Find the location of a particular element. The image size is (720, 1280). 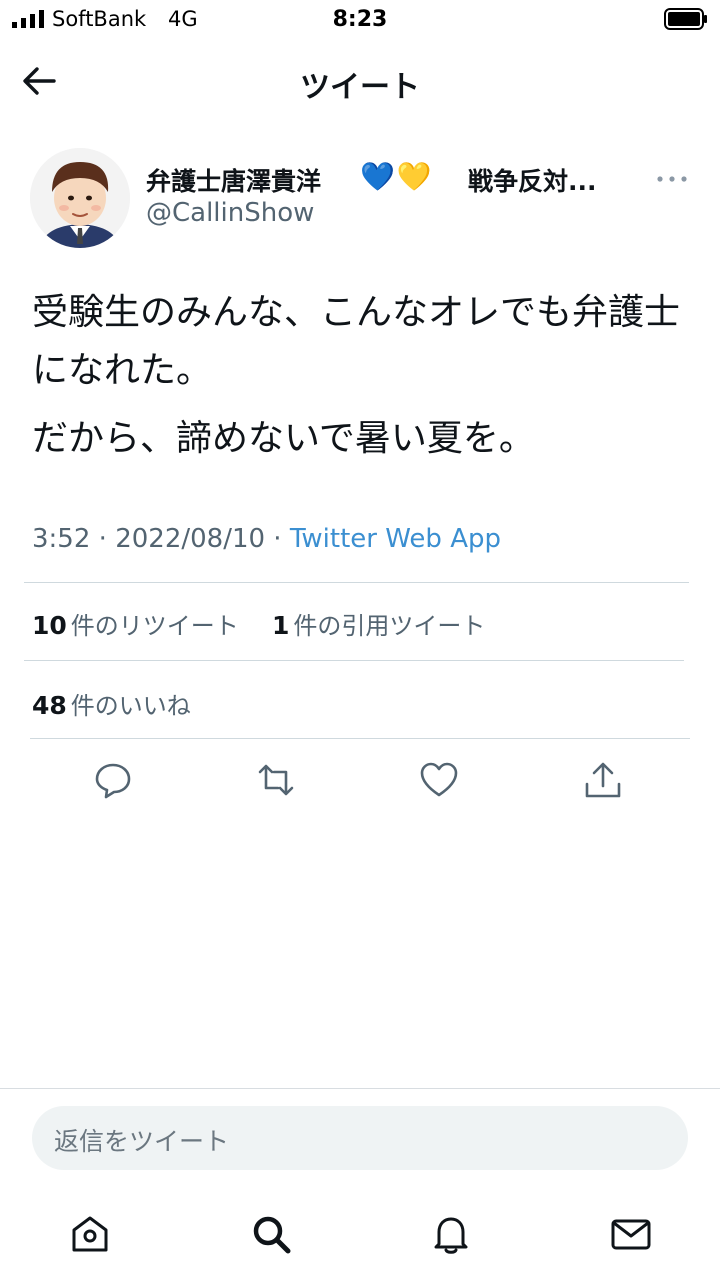

tweet-line-2: だから、諦めないで暑い夏を。 is located at coordinates (283, 438).